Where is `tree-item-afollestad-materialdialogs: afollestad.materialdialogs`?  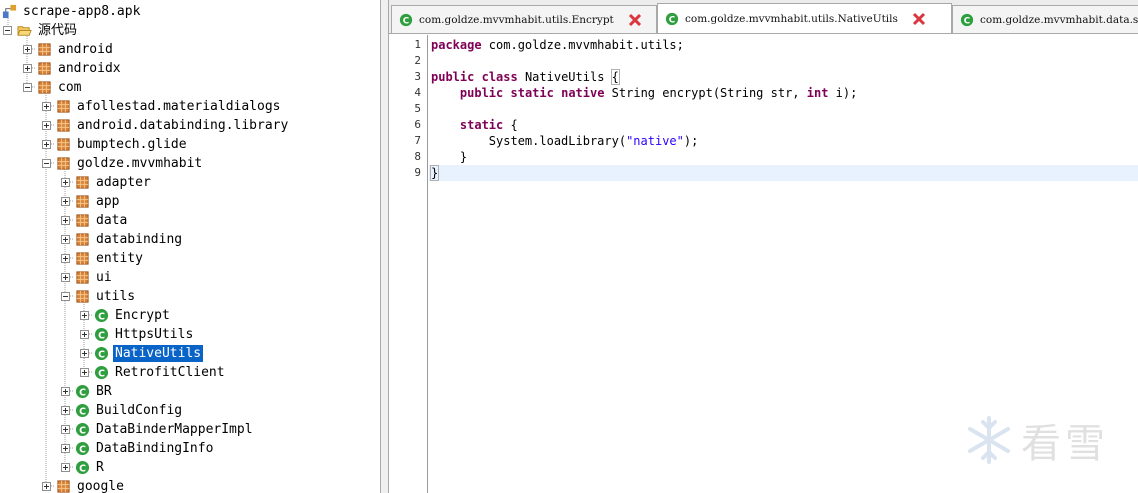
tree-item-afollestad-materialdialogs: afollestad.materialdialogs is located at coordinates (162, 106).